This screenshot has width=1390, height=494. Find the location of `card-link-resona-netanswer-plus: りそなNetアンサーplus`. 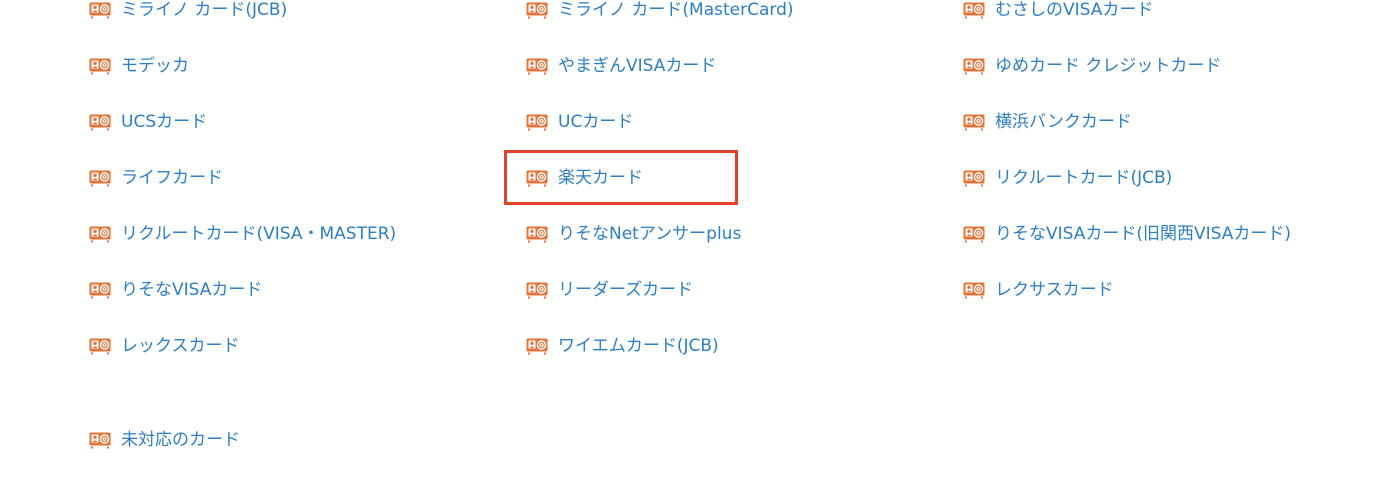

card-link-resona-netanswer-plus: りそなNetアンサーplus is located at coordinates (633, 234).